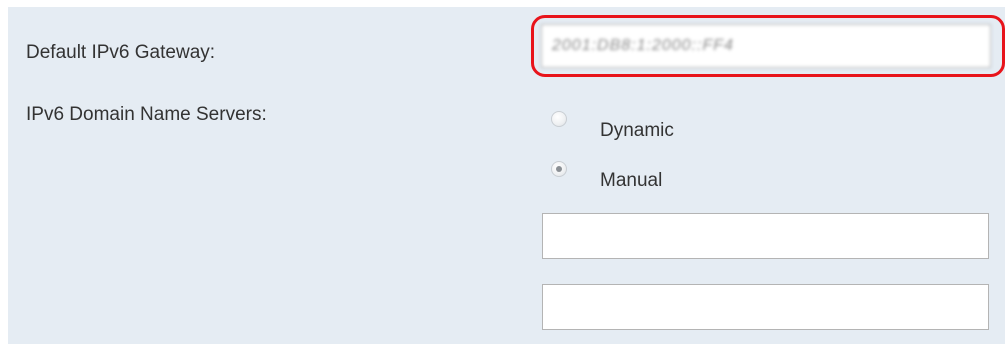 The width and height of the screenshot is (1005, 344). I want to click on dns-dynamic-radio, so click(559, 119).